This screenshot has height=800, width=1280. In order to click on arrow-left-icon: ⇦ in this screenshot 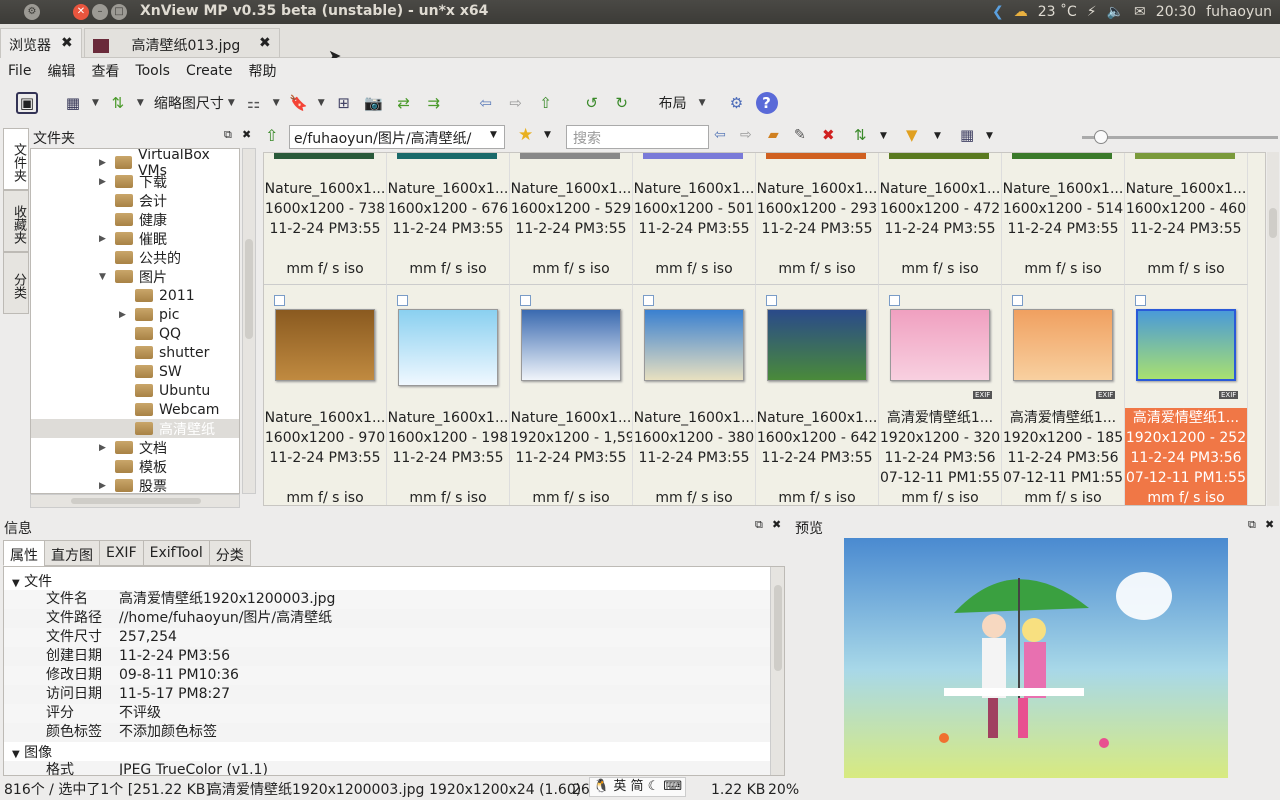, I will do `click(486, 103)`.